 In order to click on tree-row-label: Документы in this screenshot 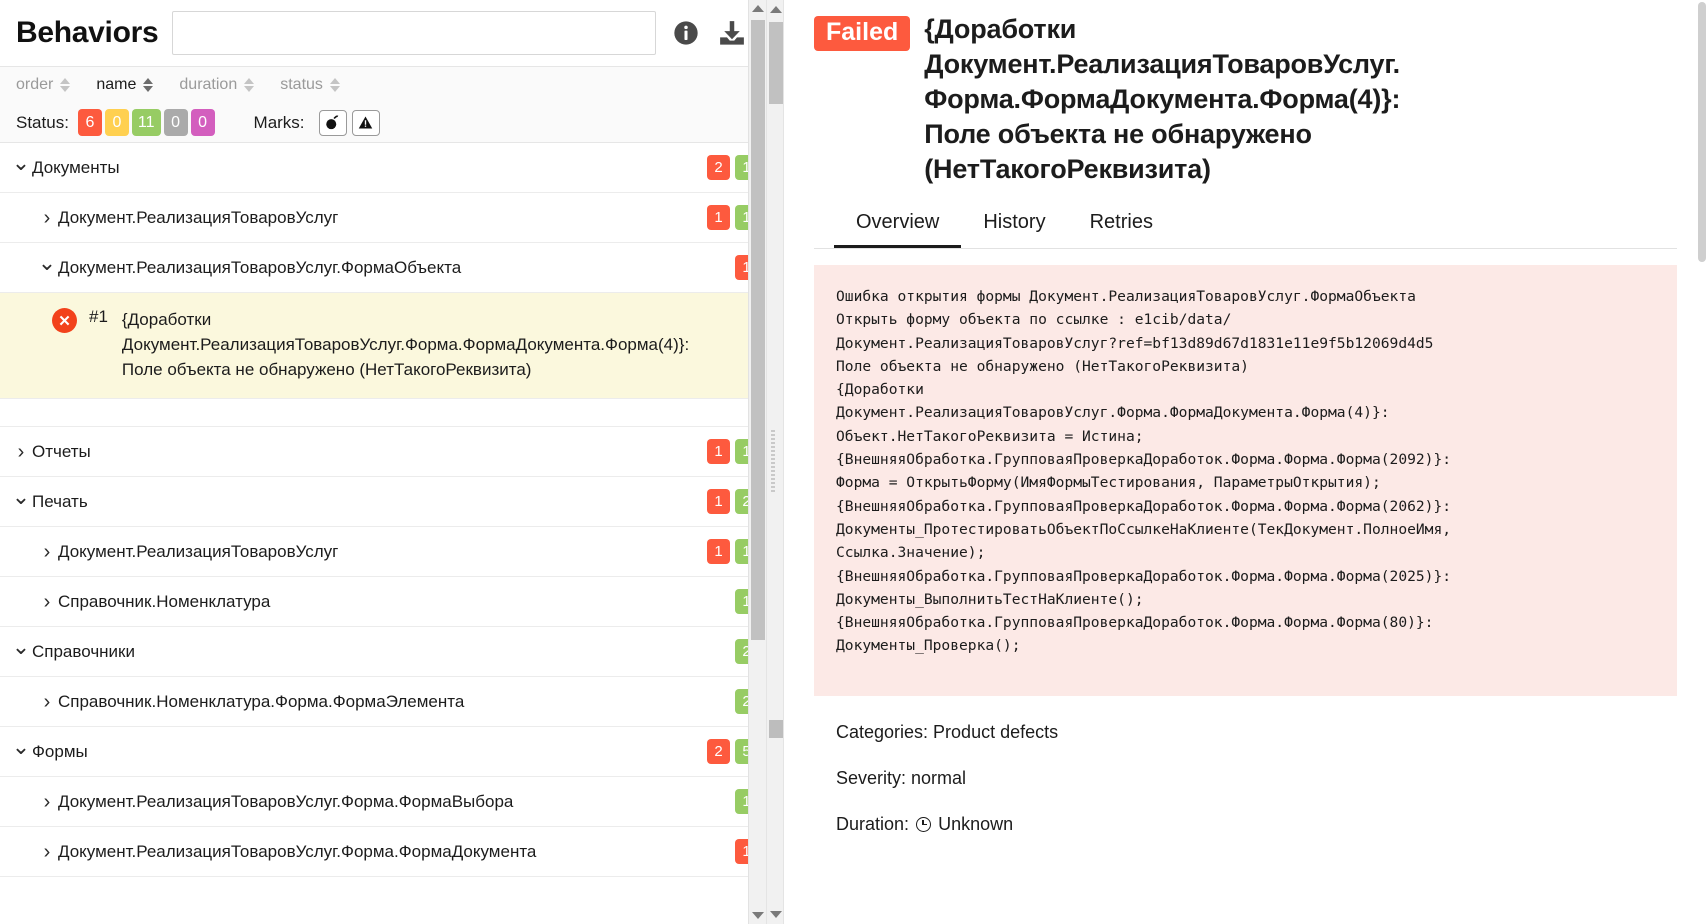, I will do `click(76, 167)`.